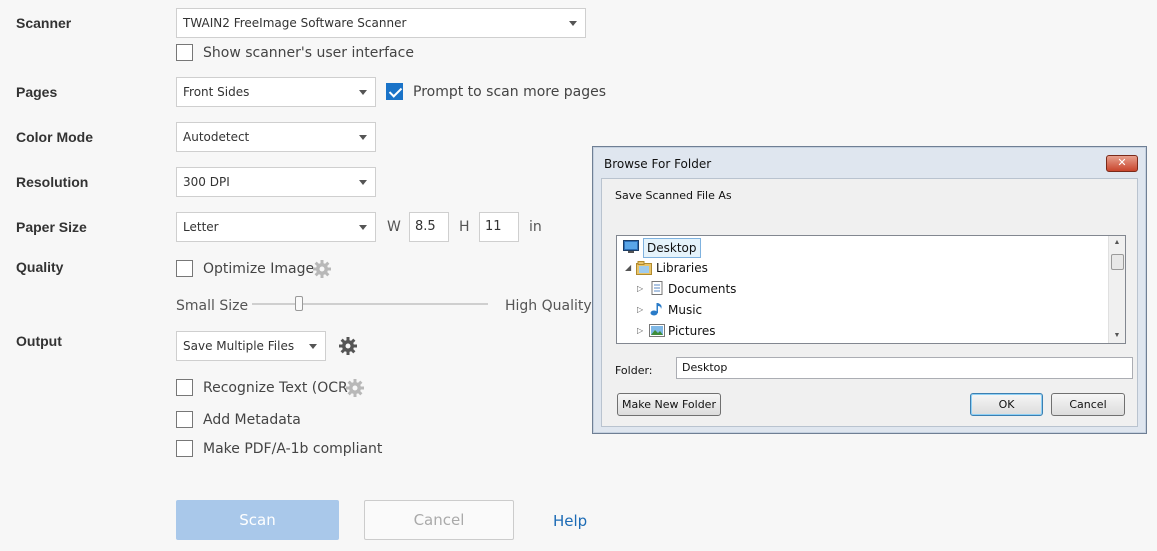  I want to click on pdfa-checkbox, so click(184, 448).